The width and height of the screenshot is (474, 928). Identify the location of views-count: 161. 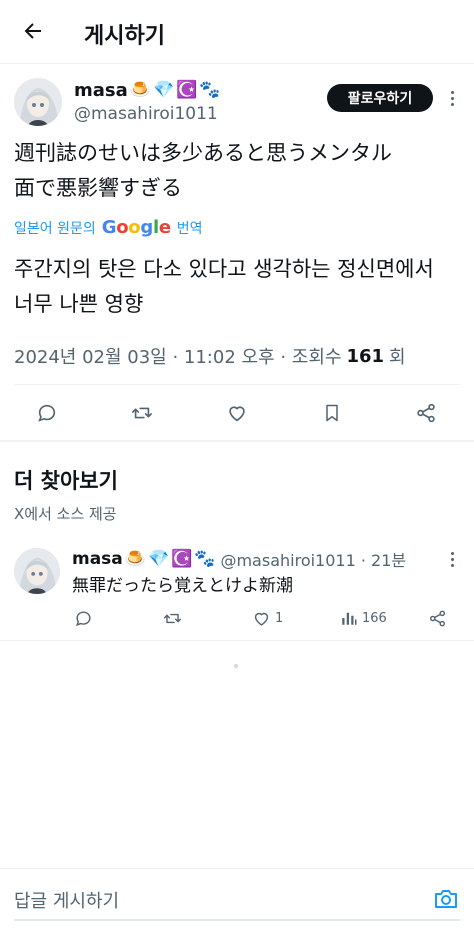
(365, 356).